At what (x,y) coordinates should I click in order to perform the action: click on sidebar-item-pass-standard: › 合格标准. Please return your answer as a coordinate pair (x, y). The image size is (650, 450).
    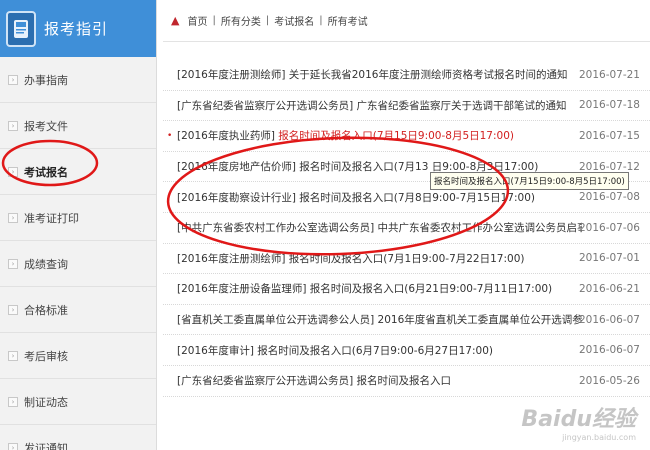
    Looking at the image, I should click on (78, 310).